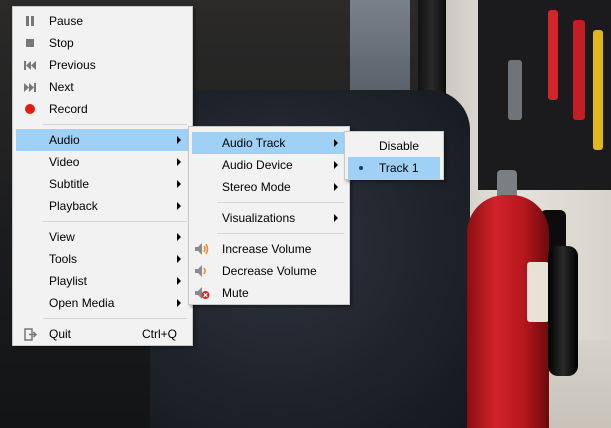 The height and width of the screenshot is (428, 611). What do you see at coordinates (399, 168) in the screenshot?
I see `menu-item-label: Track 1` at bounding box center [399, 168].